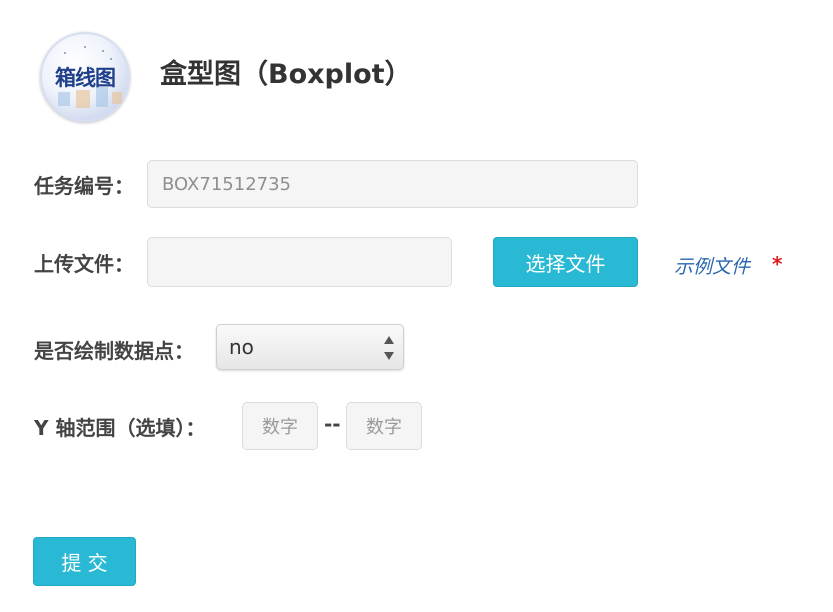 The width and height of the screenshot is (833, 612). What do you see at coordinates (299, 262) in the screenshot?
I see `upload-file-input` at bounding box center [299, 262].